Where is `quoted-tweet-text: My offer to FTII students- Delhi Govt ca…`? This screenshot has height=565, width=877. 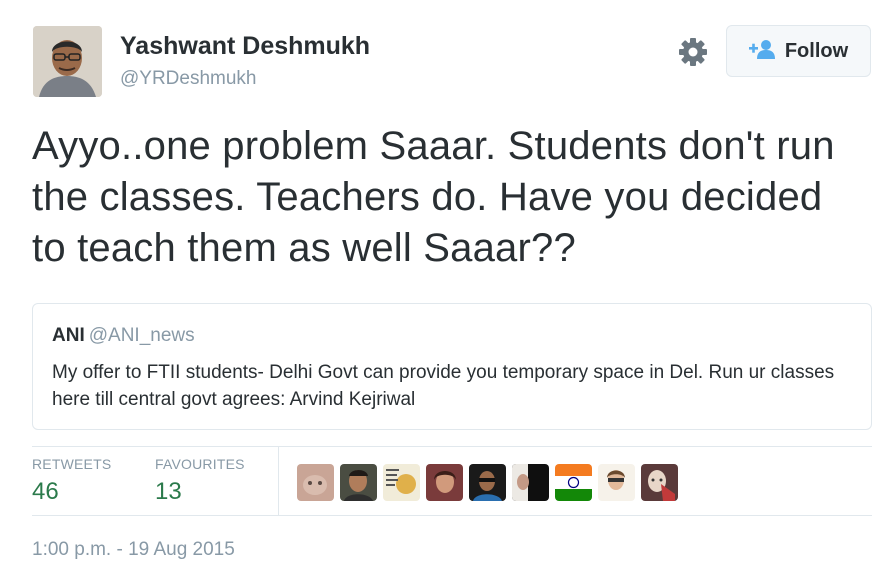
quoted-tweet-text: My offer to FTII students- Delhi Govt ca… is located at coordinates (443, 386).